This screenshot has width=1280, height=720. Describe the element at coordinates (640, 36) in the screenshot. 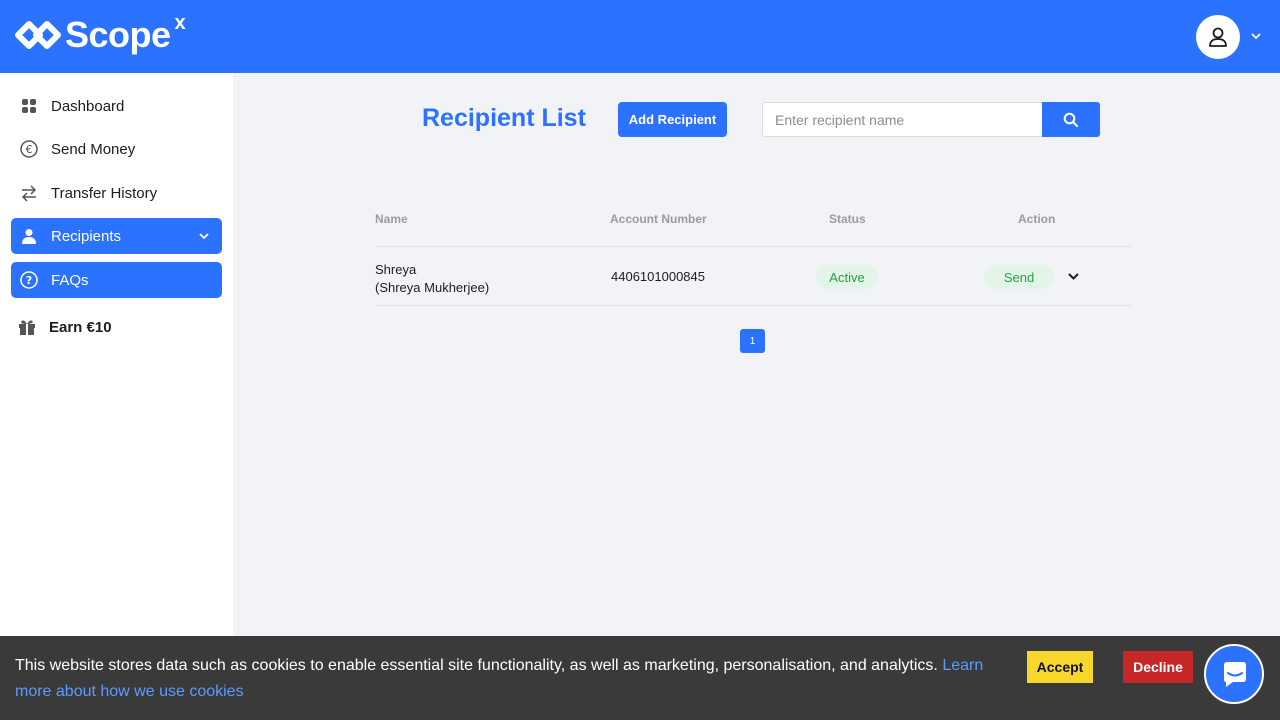

I see `top-header: Scope x` at that location.